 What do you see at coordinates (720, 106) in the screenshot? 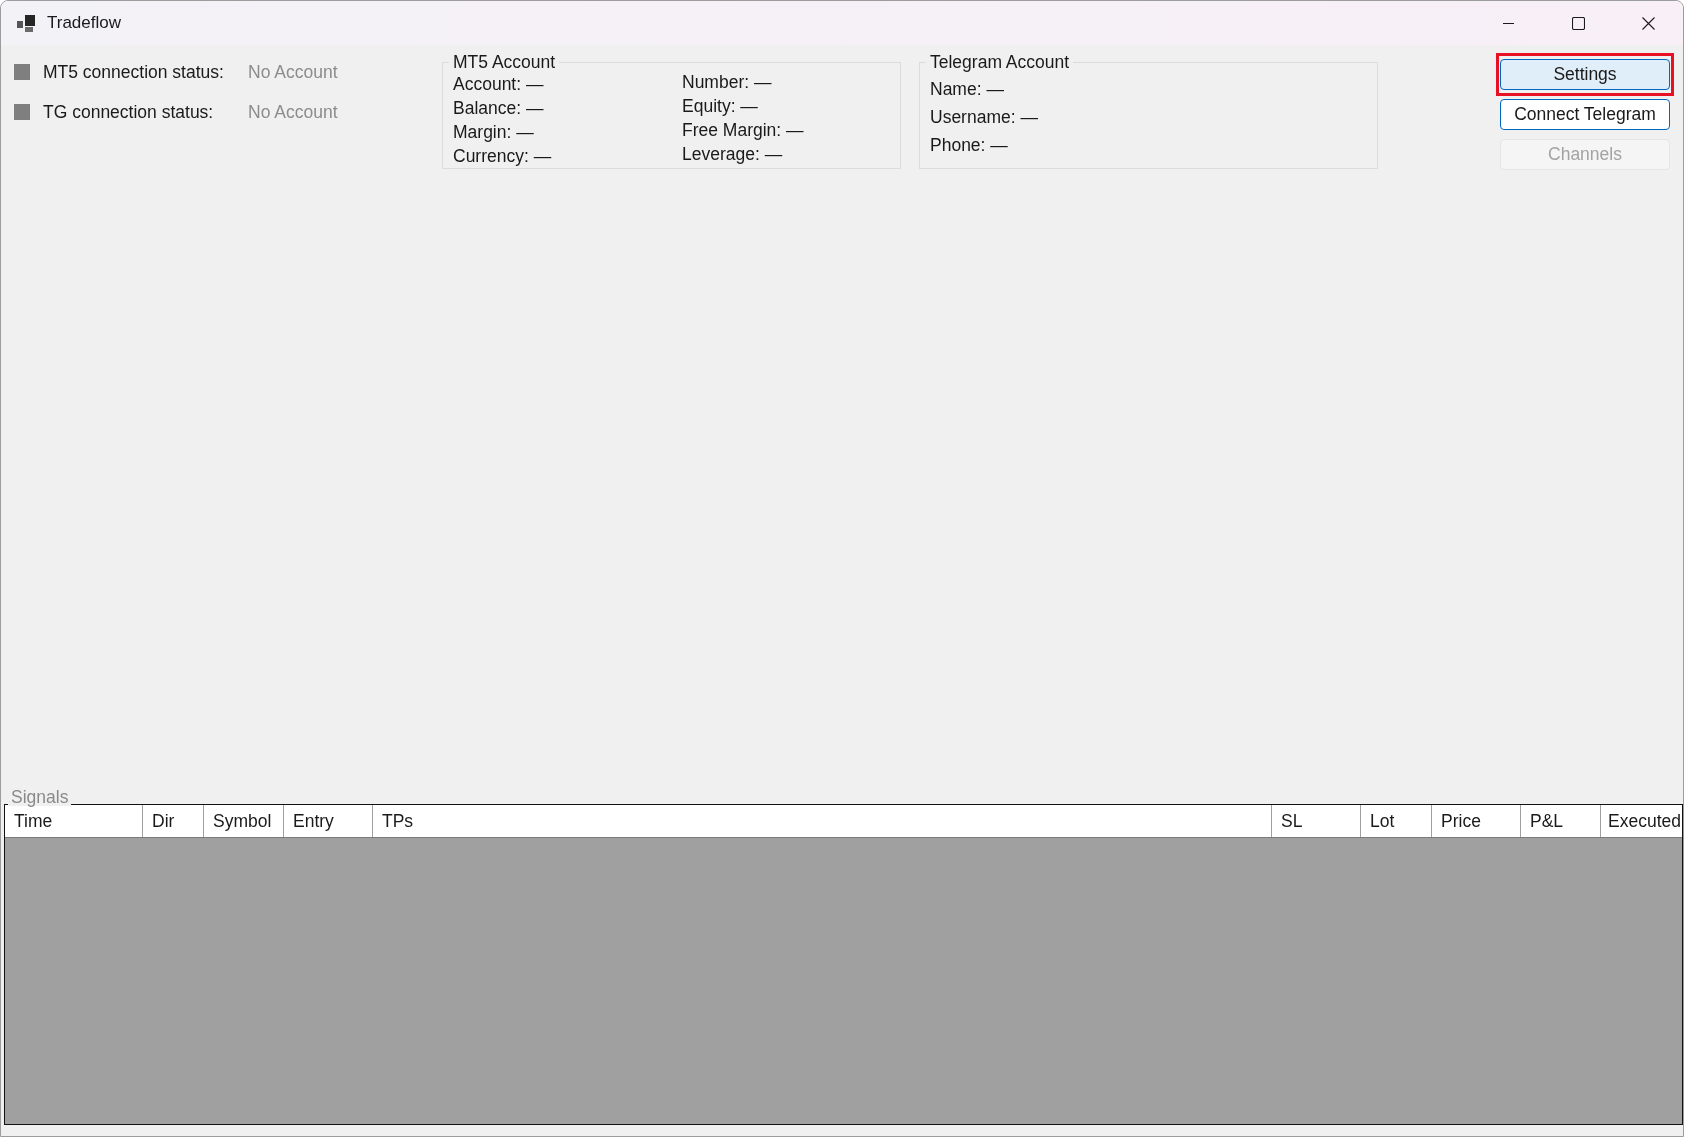
I see `account-detail: Equity: —` at bounding box center [720, 106].